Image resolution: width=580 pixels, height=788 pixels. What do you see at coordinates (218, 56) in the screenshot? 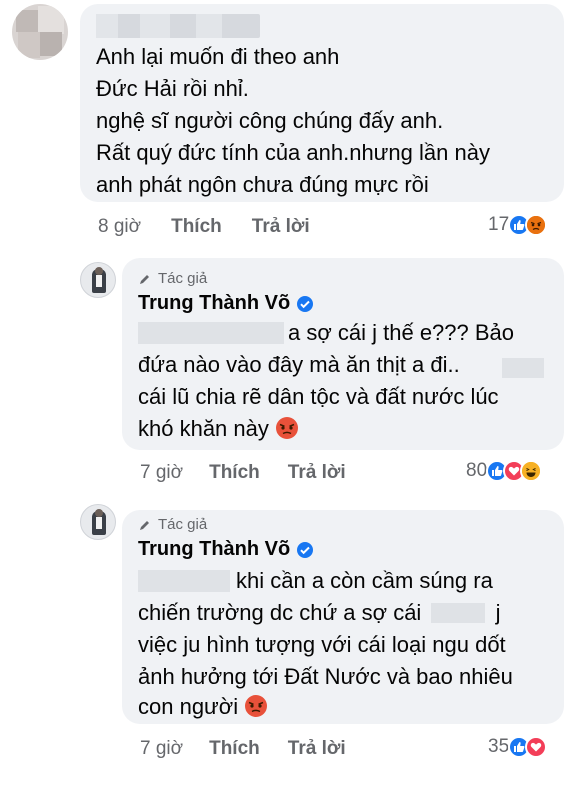
I see `comment-text-line: Anh lại muốn đi theo anh` at bounding box center [218, 56].